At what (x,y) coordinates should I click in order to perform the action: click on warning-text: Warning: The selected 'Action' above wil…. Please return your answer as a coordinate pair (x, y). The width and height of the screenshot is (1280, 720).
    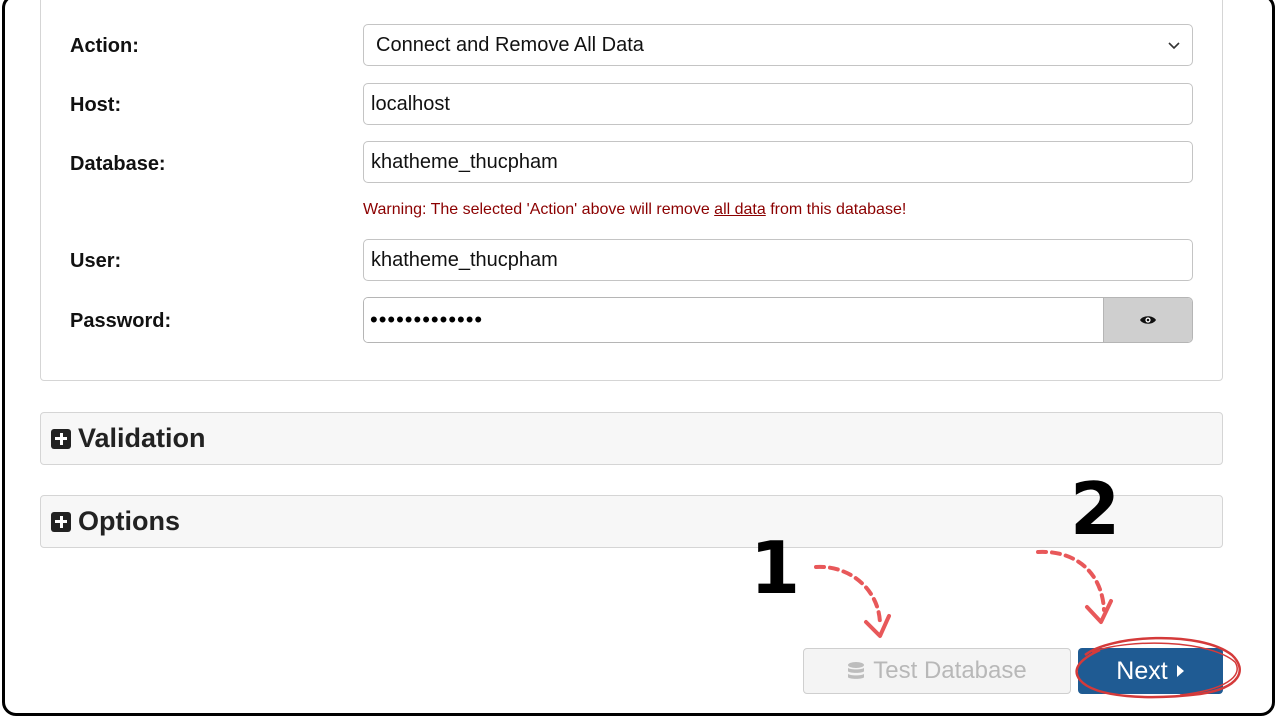
    Looking at the image, I should click on (539, 209).